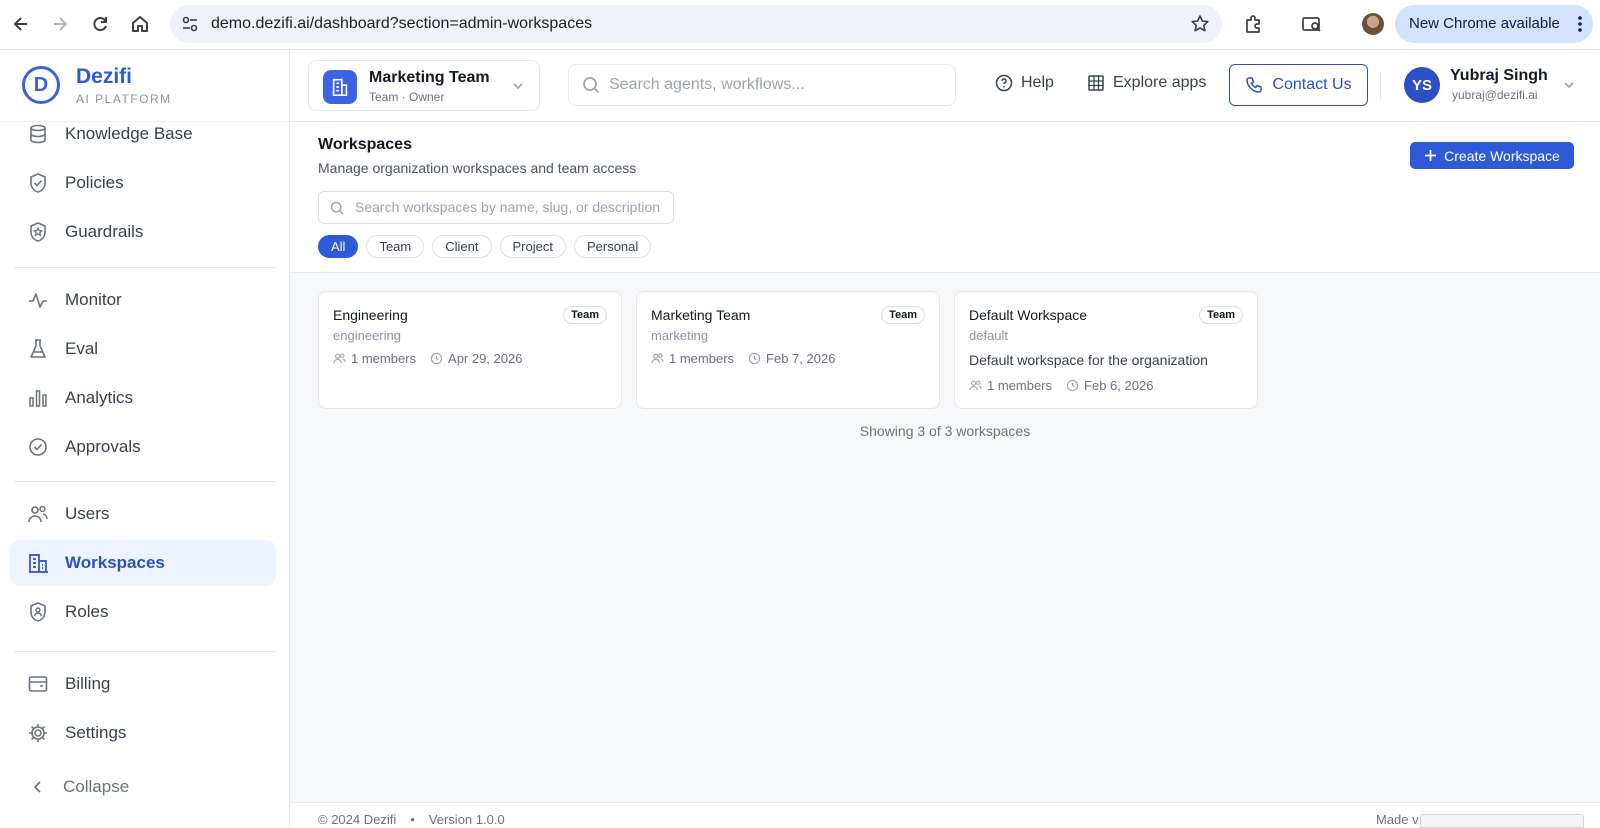 The image size is (1600, 828). What do you see at coordinates (1495, 95) in the screenshot?
I see `user-email: yubraj@dezifi.ai` at bounding box center [1495, 95].